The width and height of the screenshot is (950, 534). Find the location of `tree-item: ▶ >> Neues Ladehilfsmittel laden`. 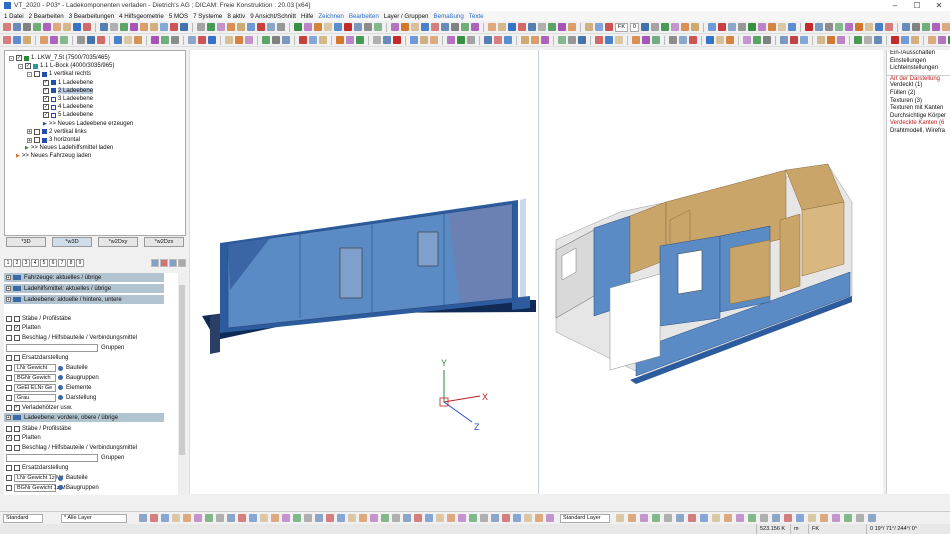

tree-item: ▶ >> Neues Ladehilfsmittel laden is located at coordinates (65, 148).